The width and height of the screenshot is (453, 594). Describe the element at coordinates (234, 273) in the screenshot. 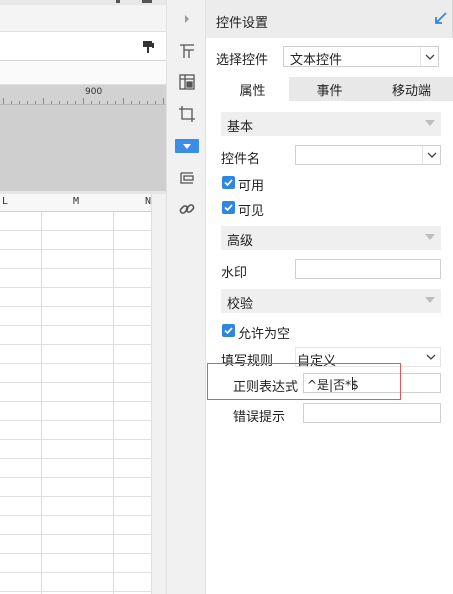

I see `watermark-label: 水印` at that location.